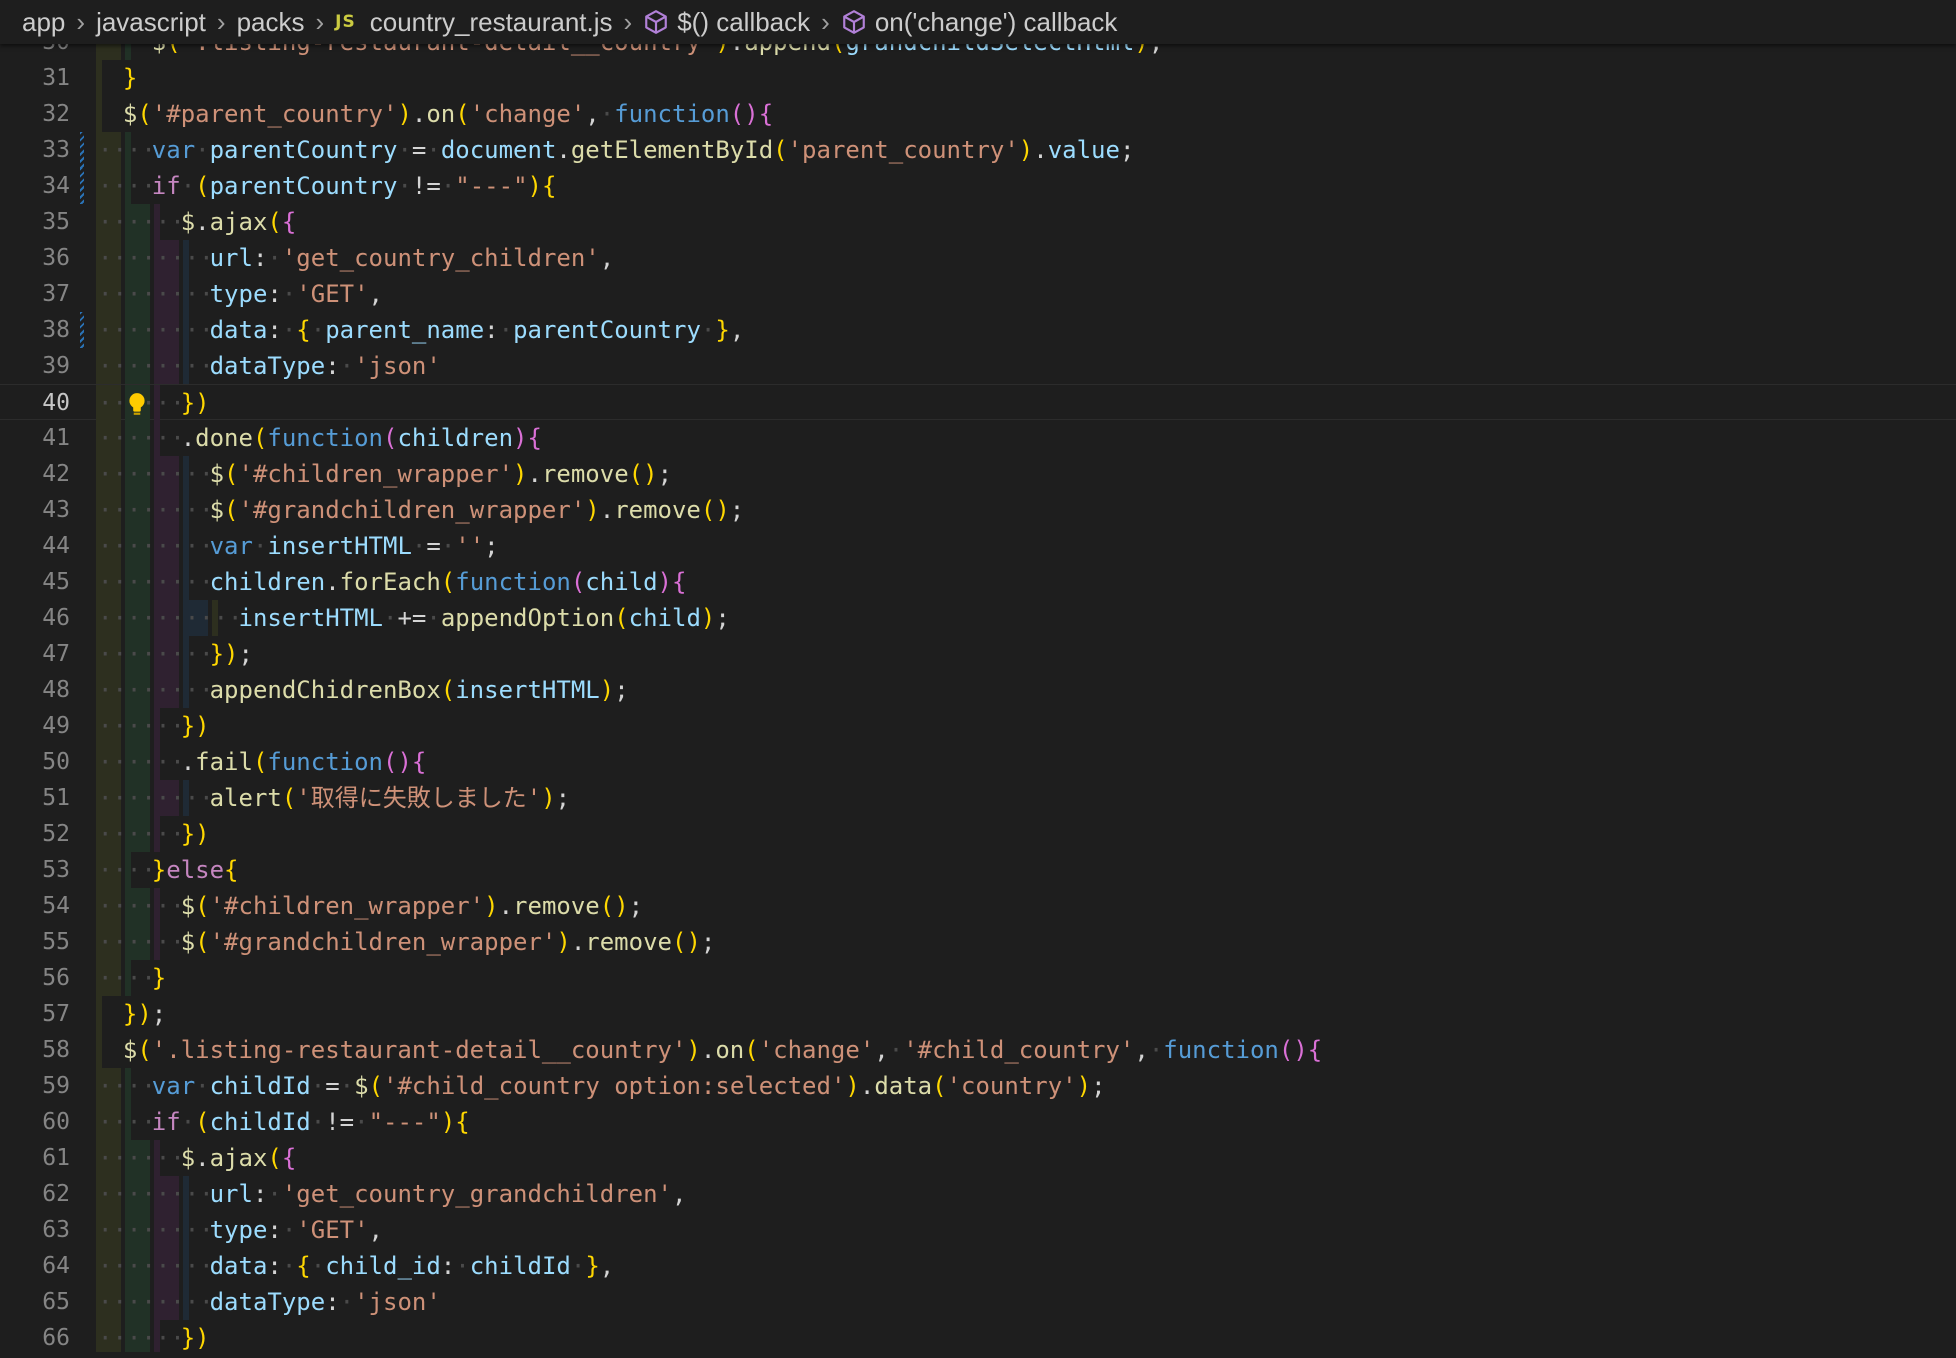 The width and height of the screenshot is (1956, 1358). What do you see at coordinates (978, 1122) in the screenshot?
I see `code-line: 60 ···· if·(childId·!=·"---"){` at bounding box center [978, 1122].